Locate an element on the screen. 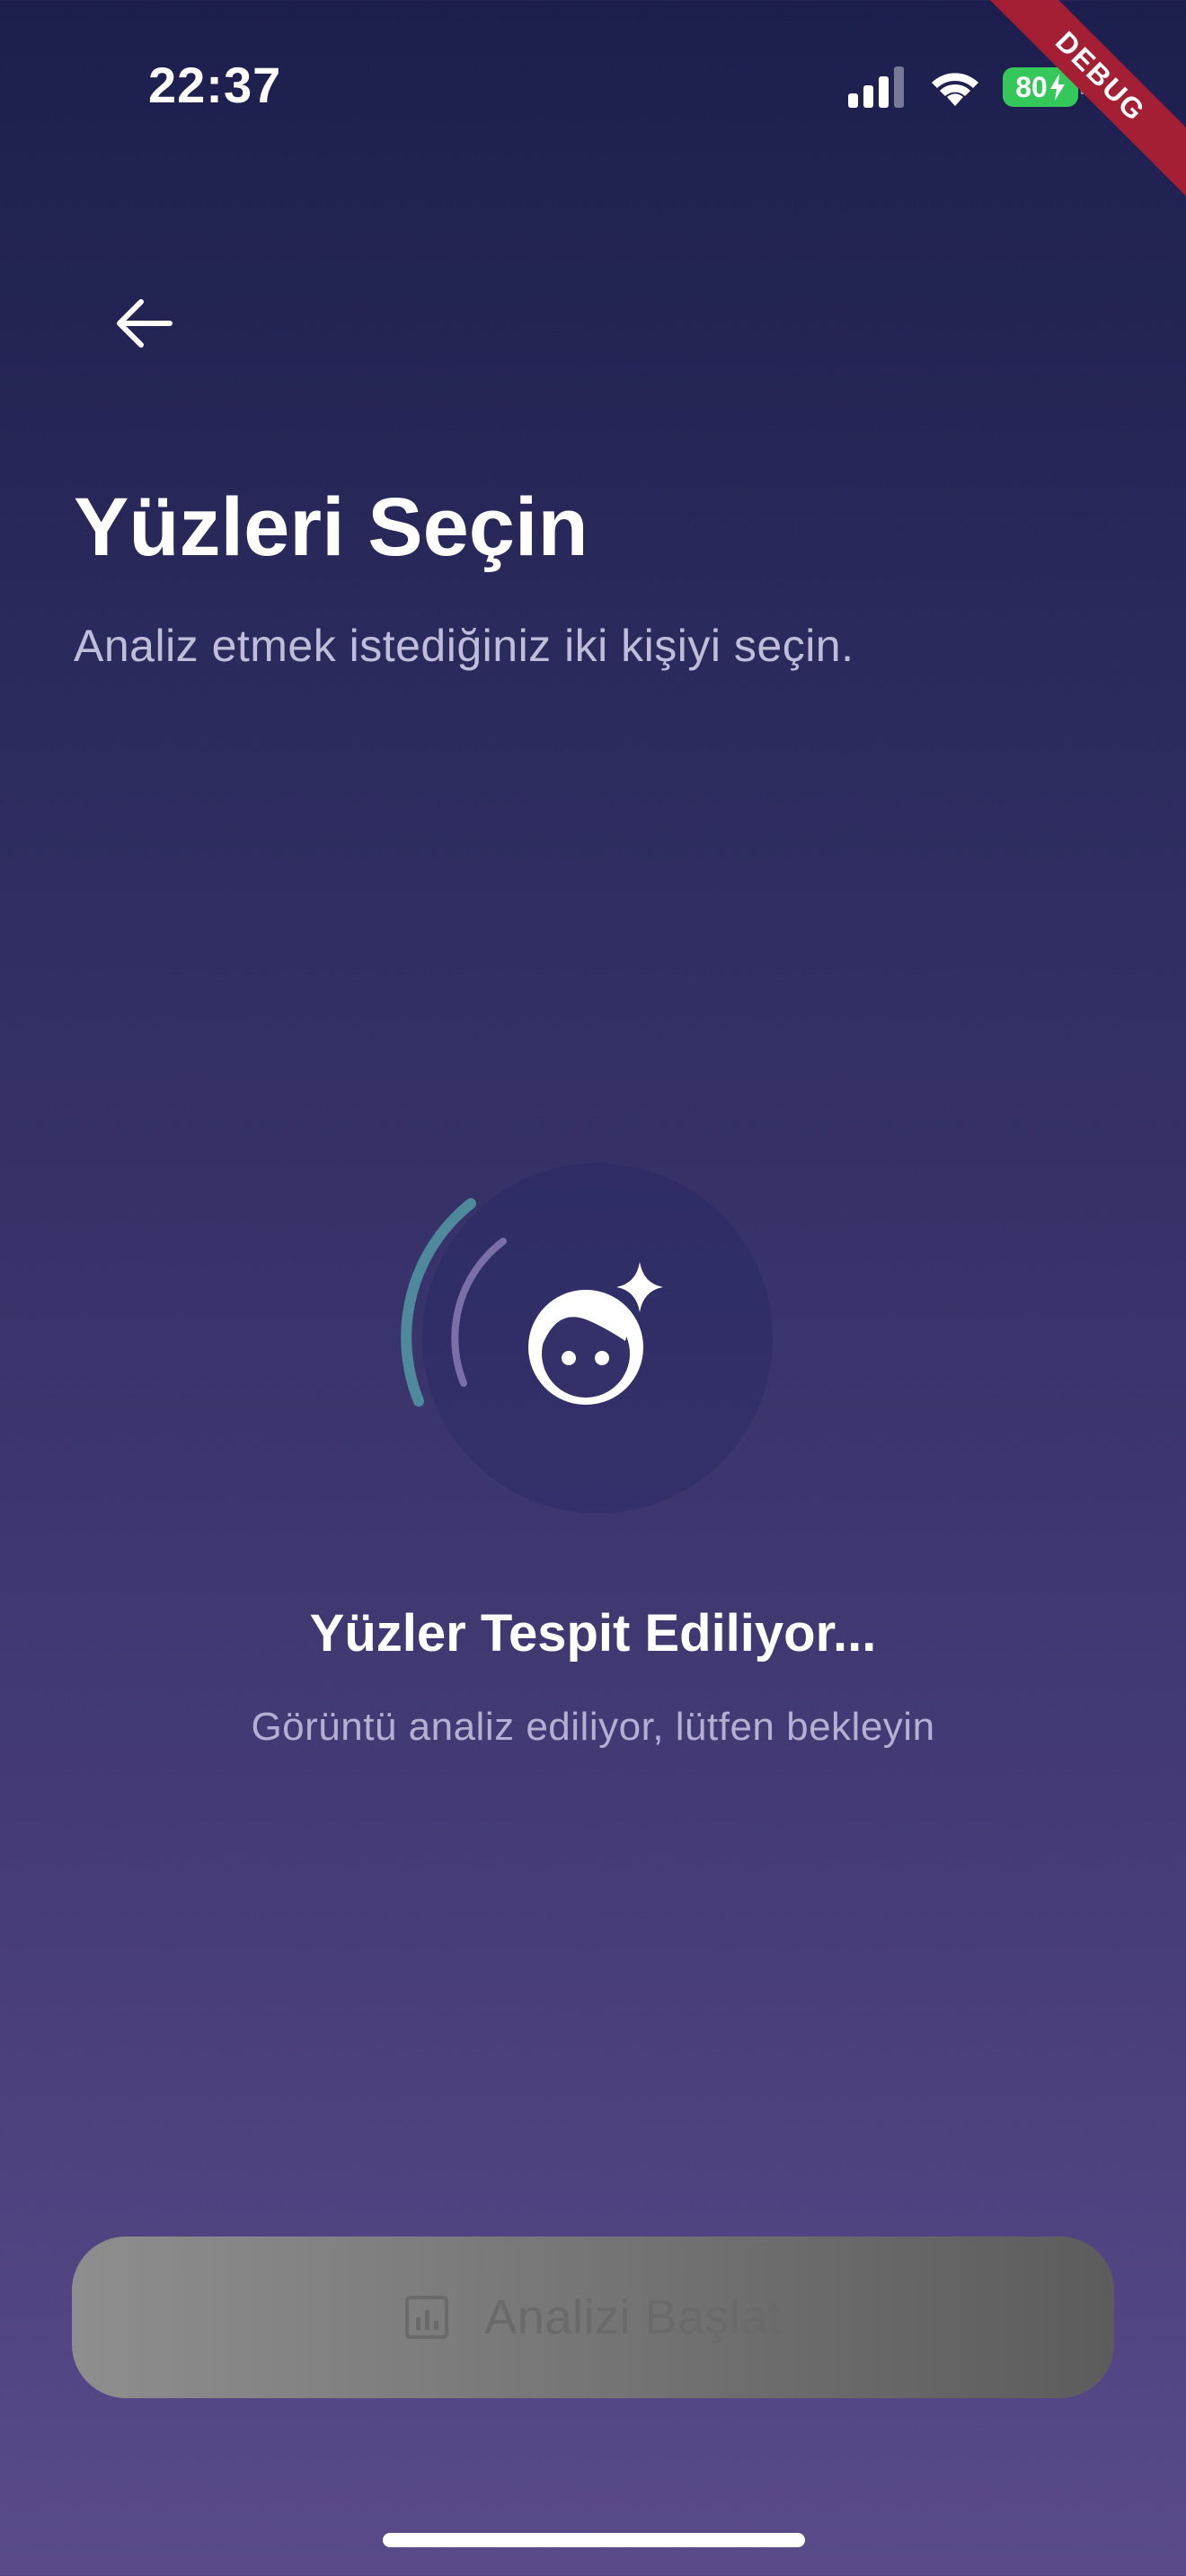 This screenshot has height=2576, width=1186. status-icons: 80 is located at coordinates (966, 87).